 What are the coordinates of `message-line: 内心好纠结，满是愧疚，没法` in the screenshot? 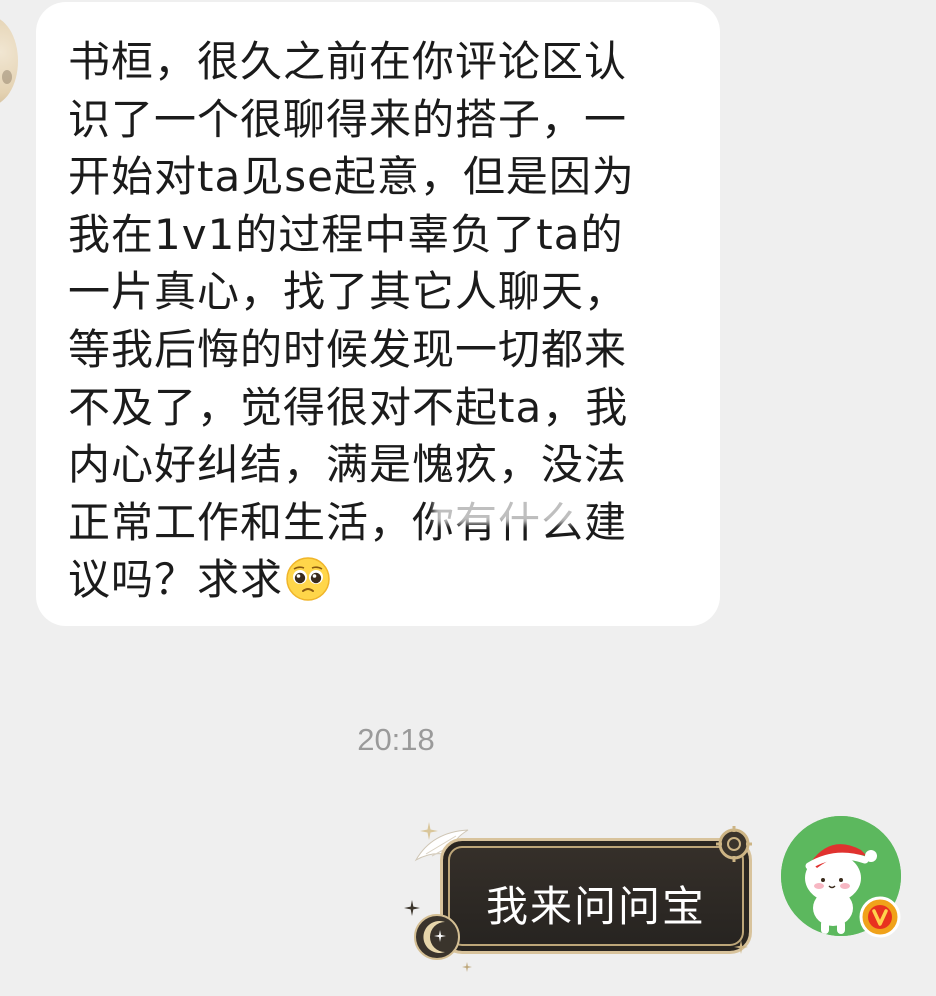 It's located at (348, 465).